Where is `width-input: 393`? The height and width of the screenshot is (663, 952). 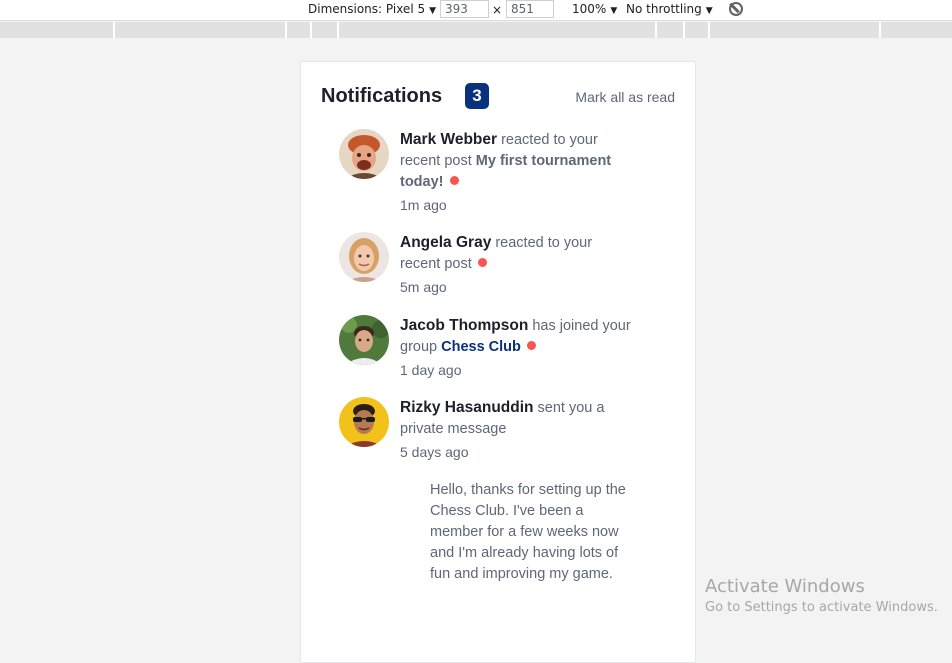 width-input: 393 is located at coordinates (464, 9).